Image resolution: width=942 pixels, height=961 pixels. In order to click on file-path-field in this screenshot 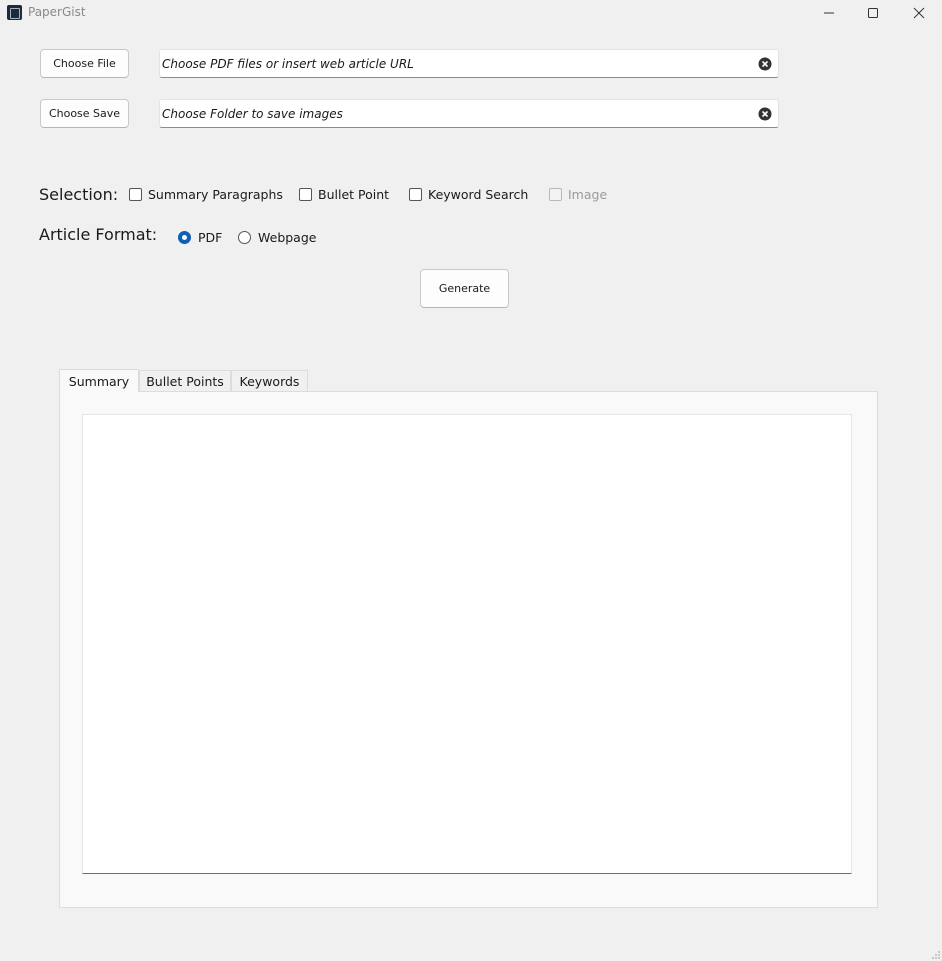, I will do `click(469, 63)`.